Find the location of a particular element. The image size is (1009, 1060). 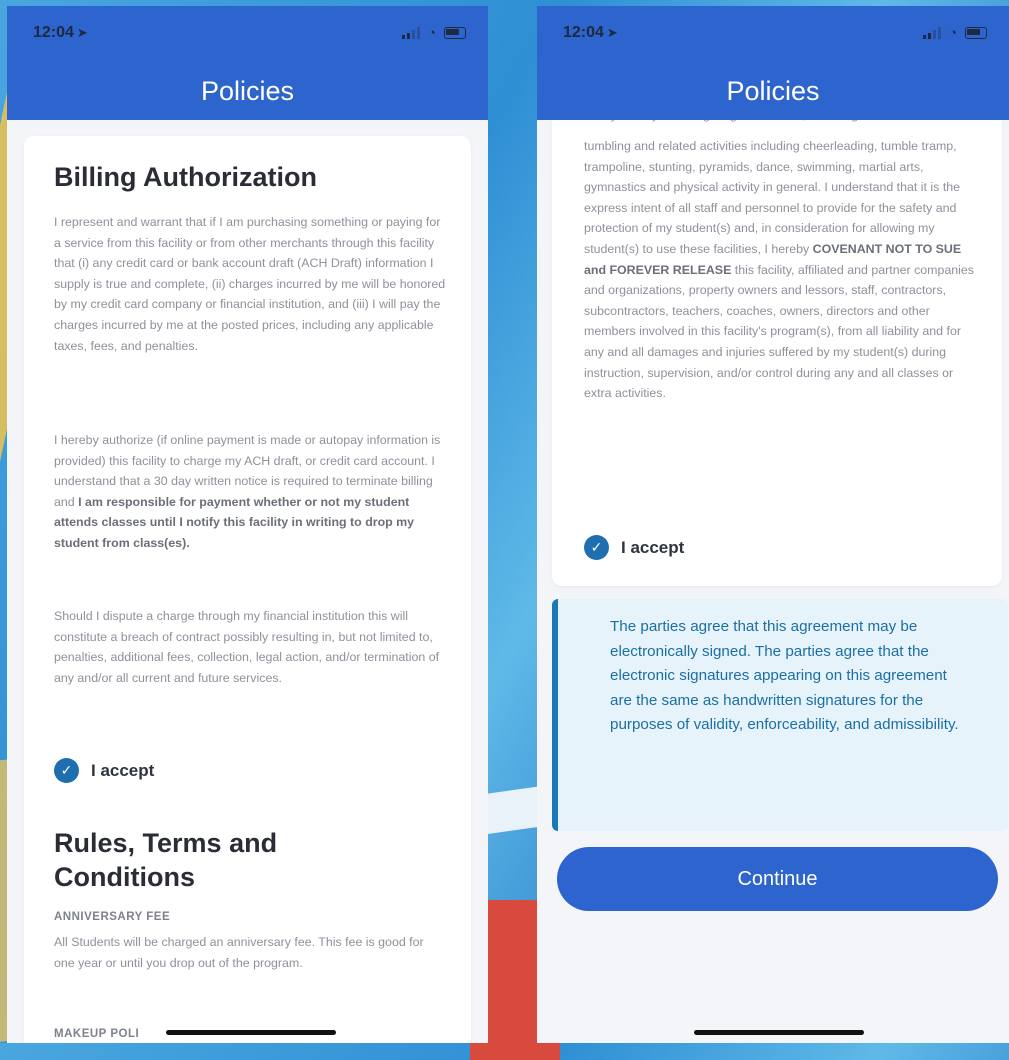

billing-heading: Billing Authorization is located at coordinates (185, 177).